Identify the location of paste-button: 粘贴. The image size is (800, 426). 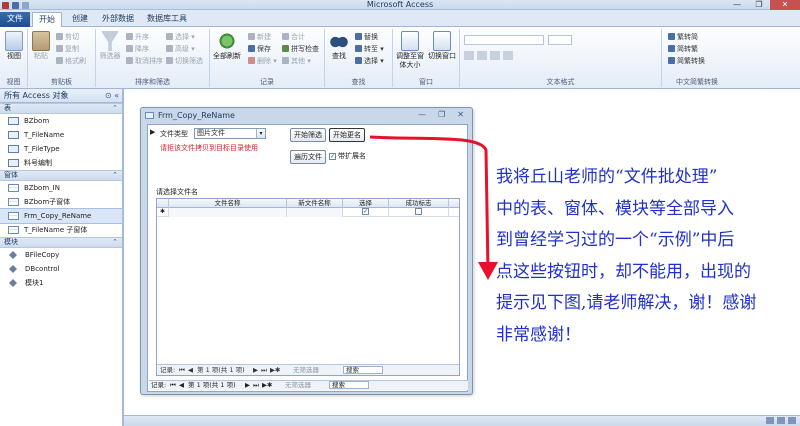
(41, 46).